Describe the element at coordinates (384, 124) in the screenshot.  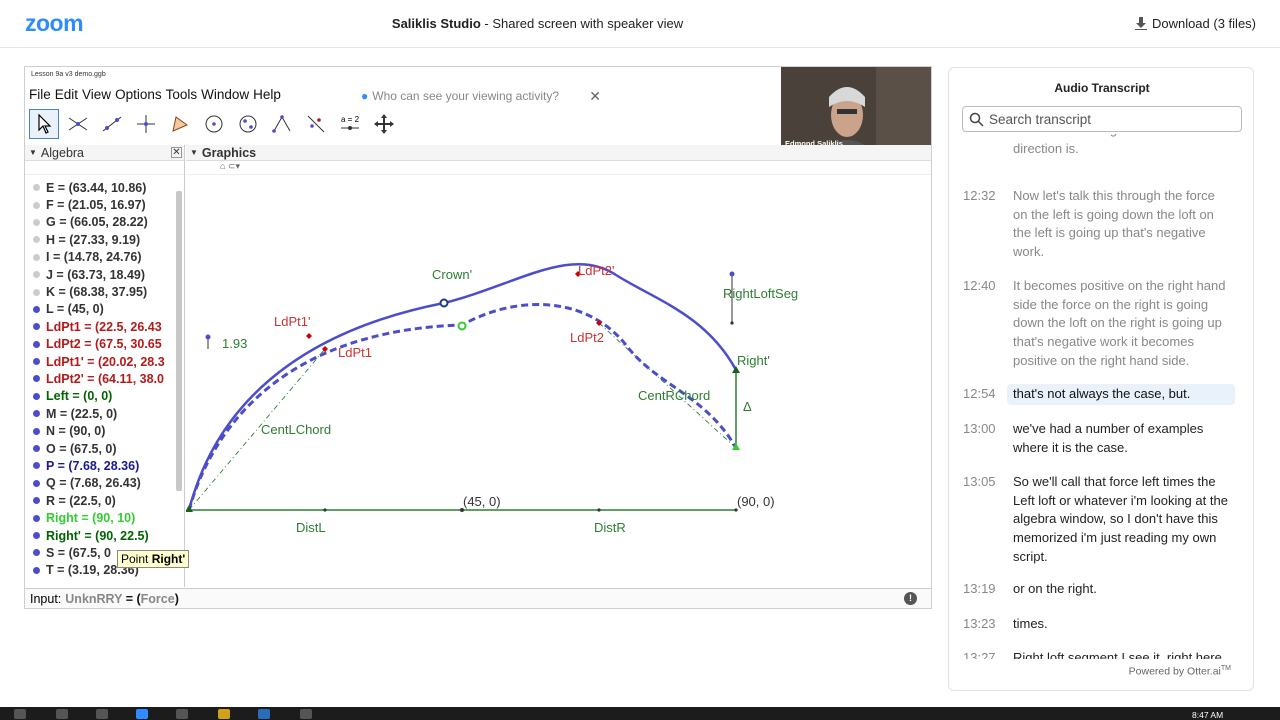
I see `move-view-tool-button` at that location.